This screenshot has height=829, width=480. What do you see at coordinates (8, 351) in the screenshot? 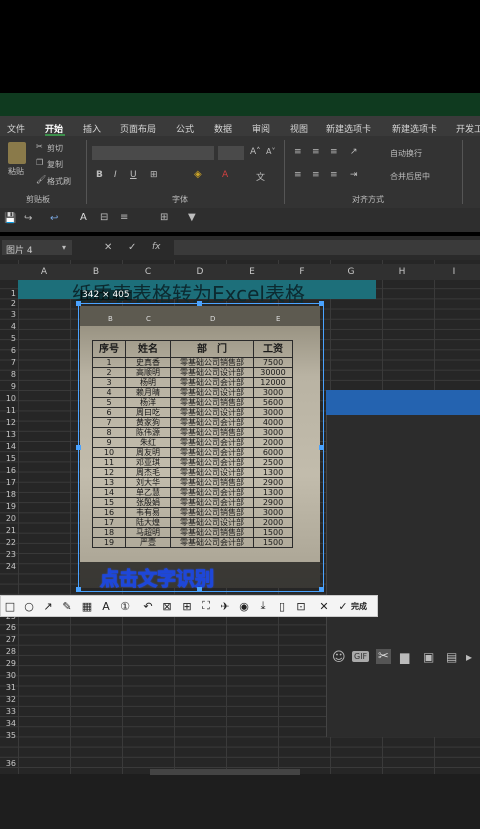
I see `row-header: 6` at bounding box center [8, 351].